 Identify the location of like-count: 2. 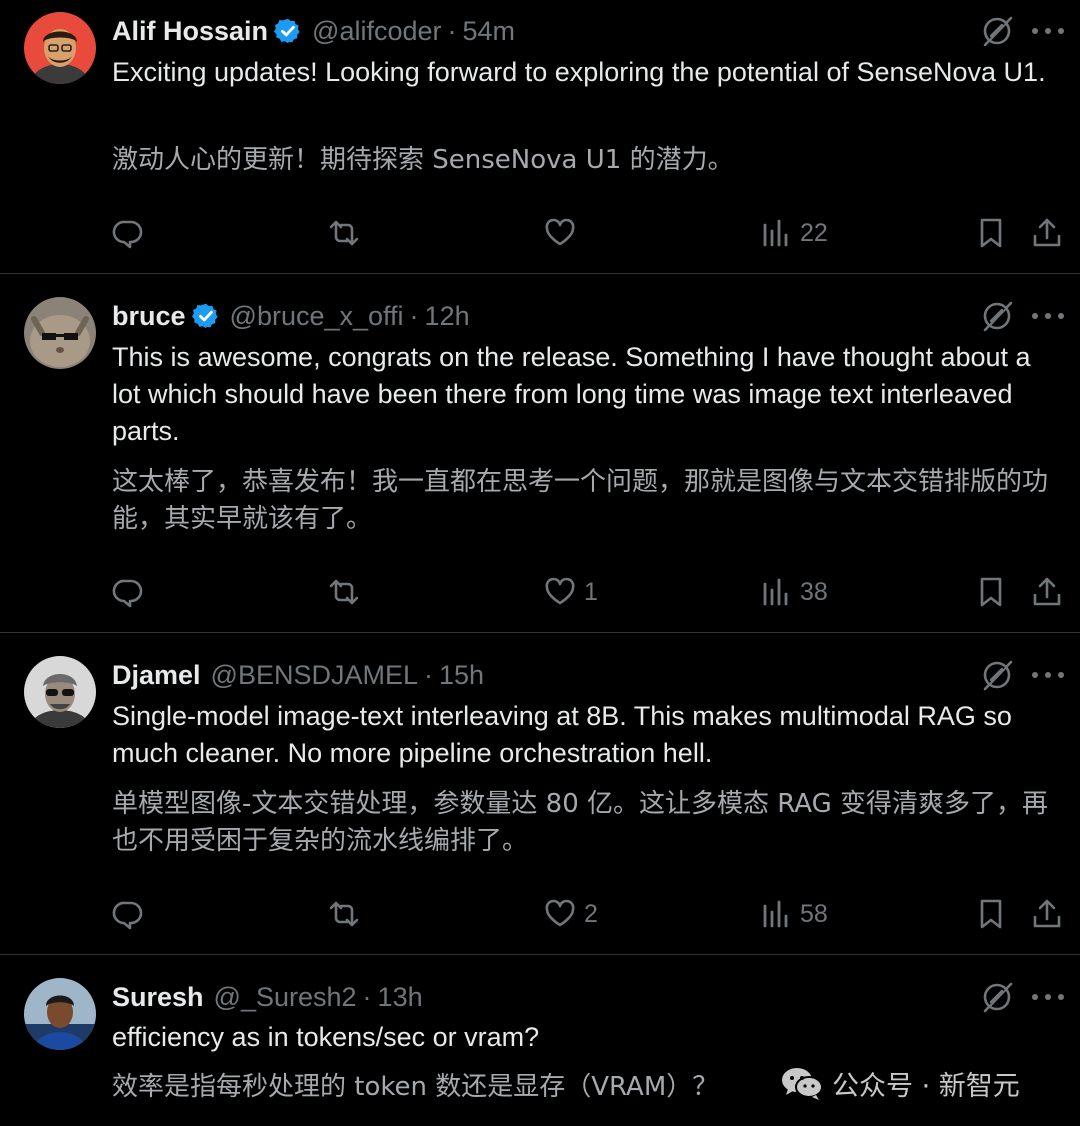
(591, 913).